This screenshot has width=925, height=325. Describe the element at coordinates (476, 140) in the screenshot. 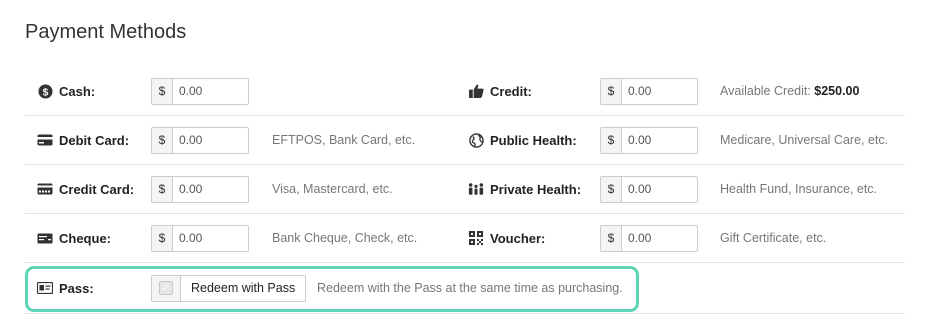

I see `globe-icon` at that location.